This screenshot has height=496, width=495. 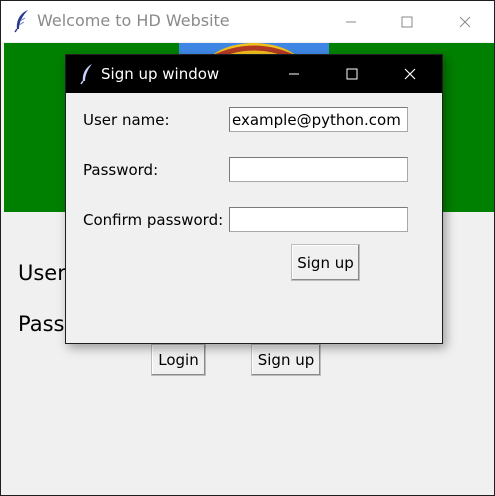 What do you see at coordinates (286, 360) in the screenshot?
I see `signup-button: Sign up` at bounding box center [286, 360].